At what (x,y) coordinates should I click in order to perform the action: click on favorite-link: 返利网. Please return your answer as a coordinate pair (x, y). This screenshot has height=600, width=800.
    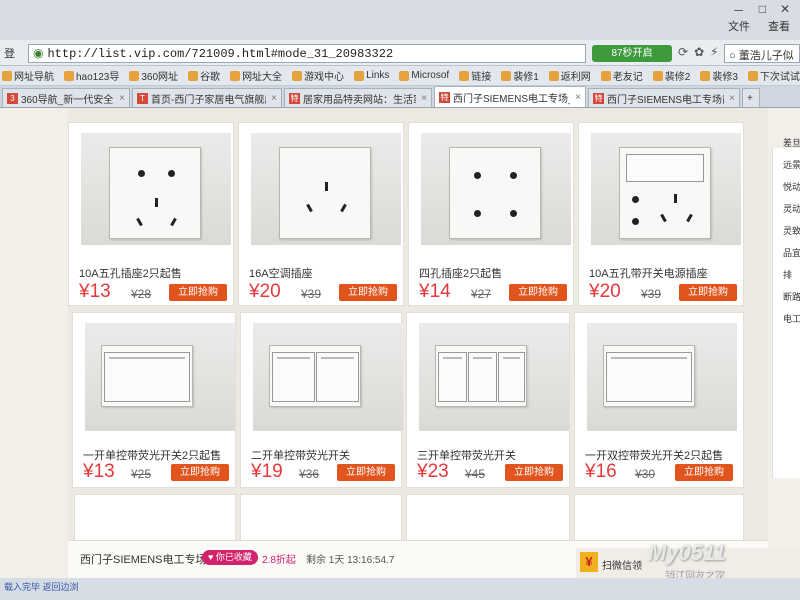
    Looking at the image, I should click on (569, 75).